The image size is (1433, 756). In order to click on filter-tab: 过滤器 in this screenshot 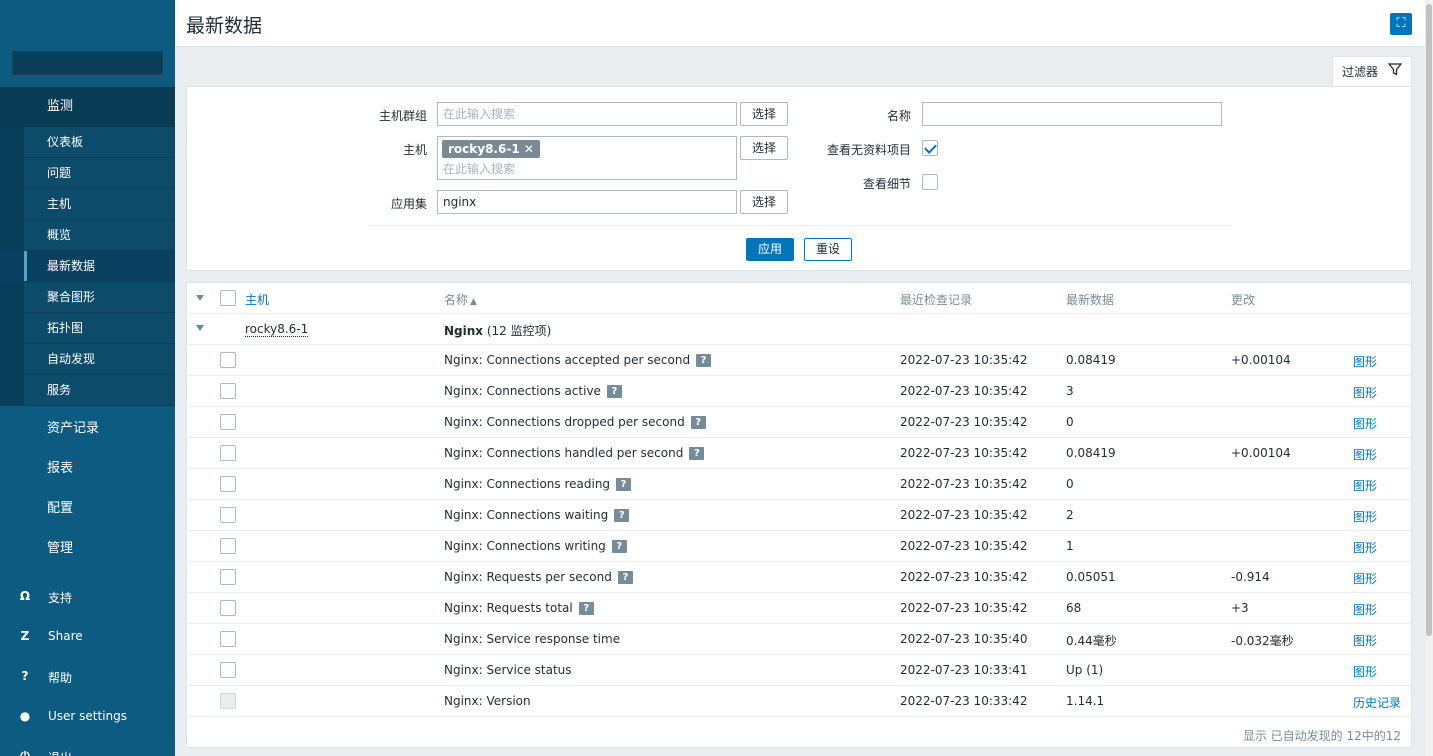, I will do `click(1372, 71)`.